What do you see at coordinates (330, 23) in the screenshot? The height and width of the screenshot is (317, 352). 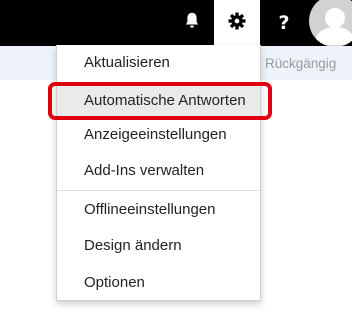 I see `account-avatar-button` at bounding box center [330, 23].